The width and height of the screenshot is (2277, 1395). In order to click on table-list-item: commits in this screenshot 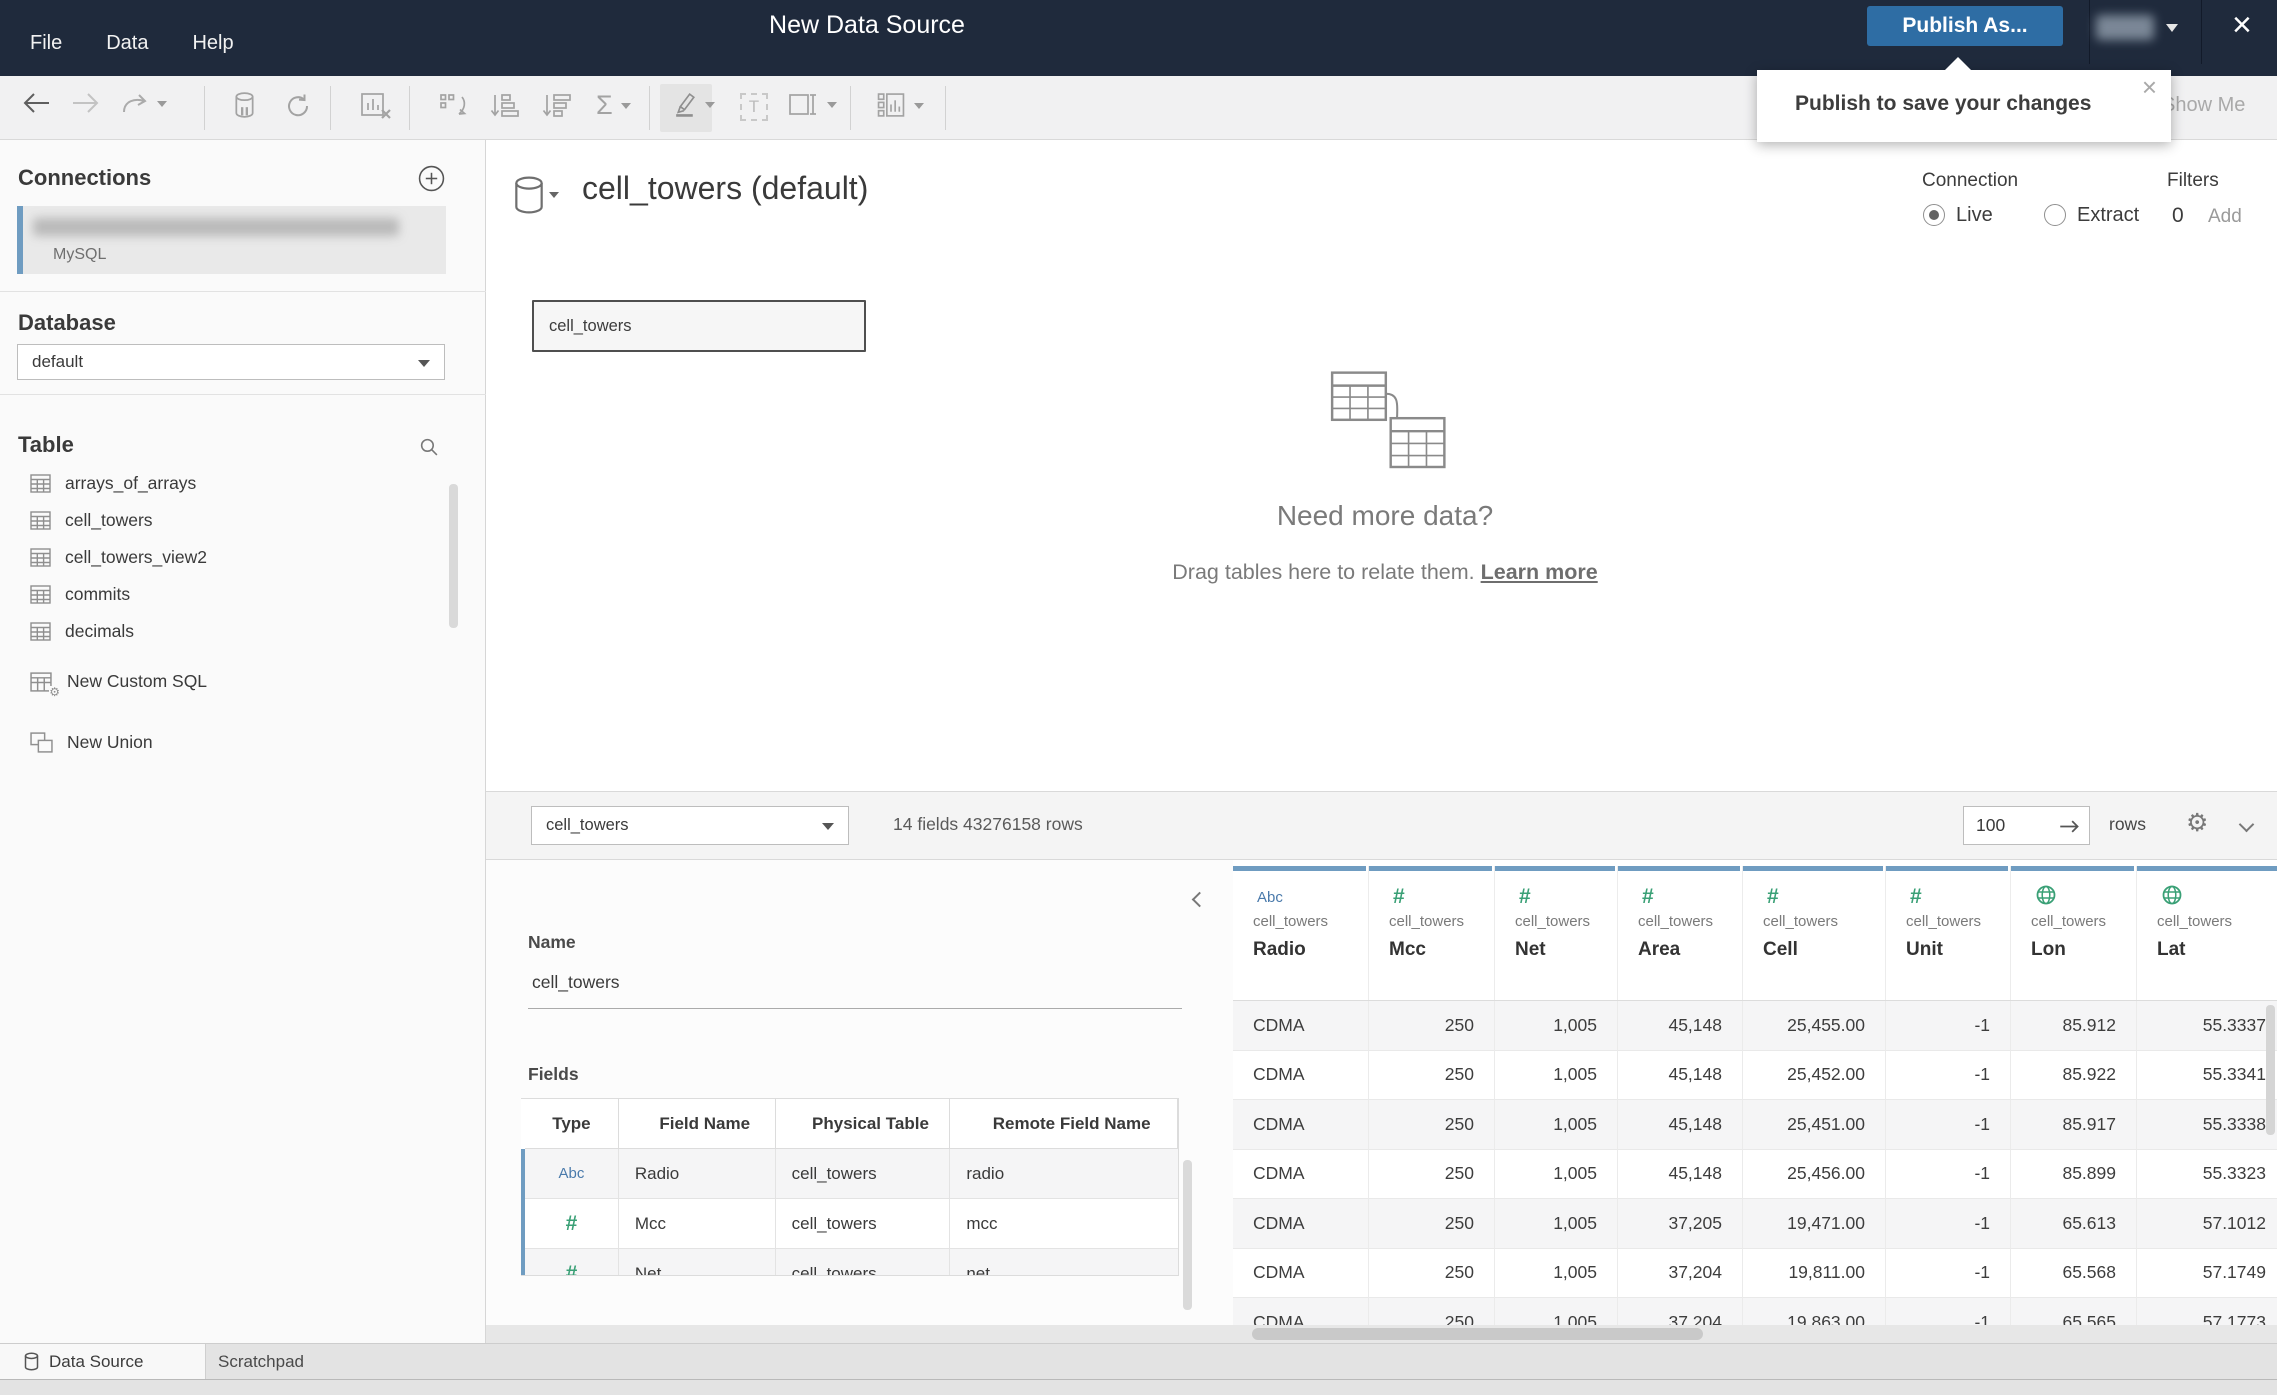, I will do `click(243, 594)`.